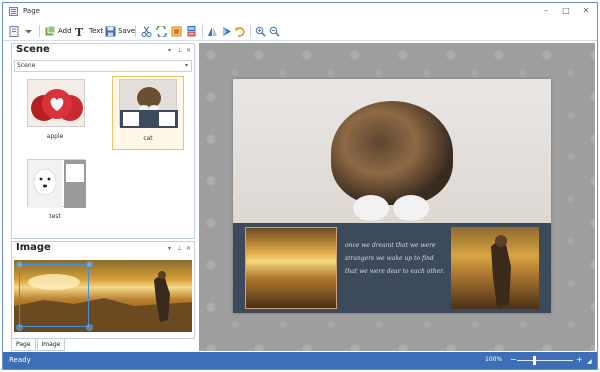 This screenshot has height=372, width=600. What do you see at coordinates (148, 138) in the screenshot?
I see `scene-item-label: cat` at bounding box center [148, 138].